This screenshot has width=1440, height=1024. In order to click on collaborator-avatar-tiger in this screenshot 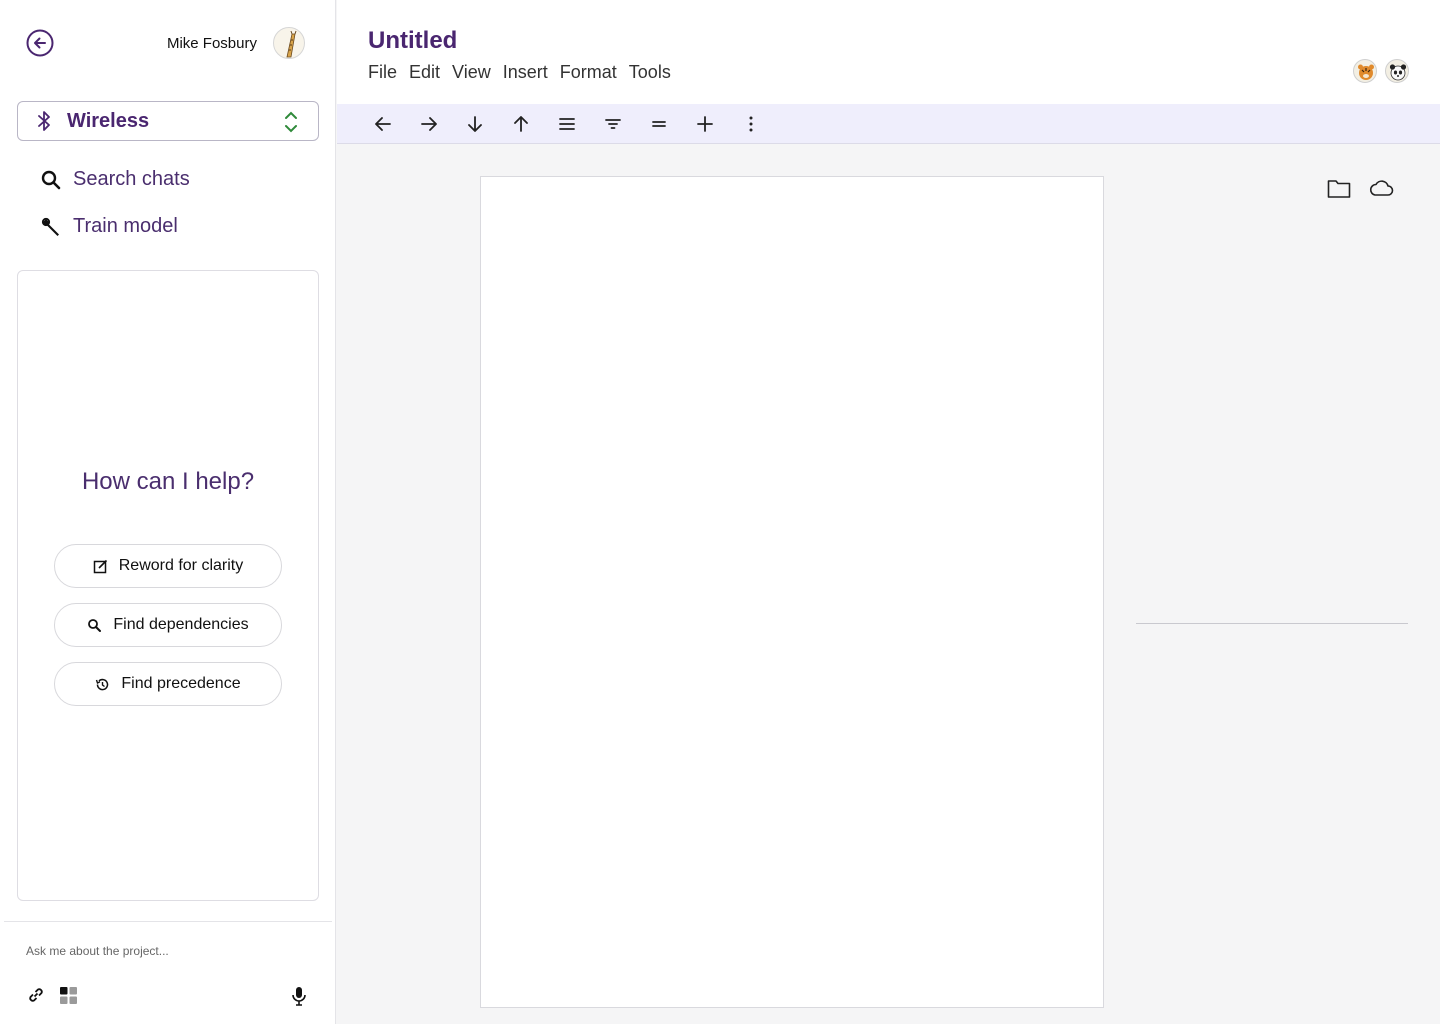, I will do `click(1365, 71)`.